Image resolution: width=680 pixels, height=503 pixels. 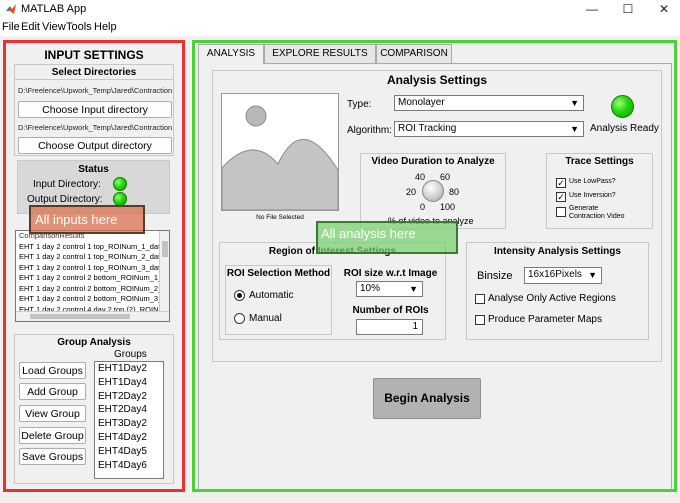 I want to click on contraction-video-label-2: Contraction Video, so click(x=597, y=216).